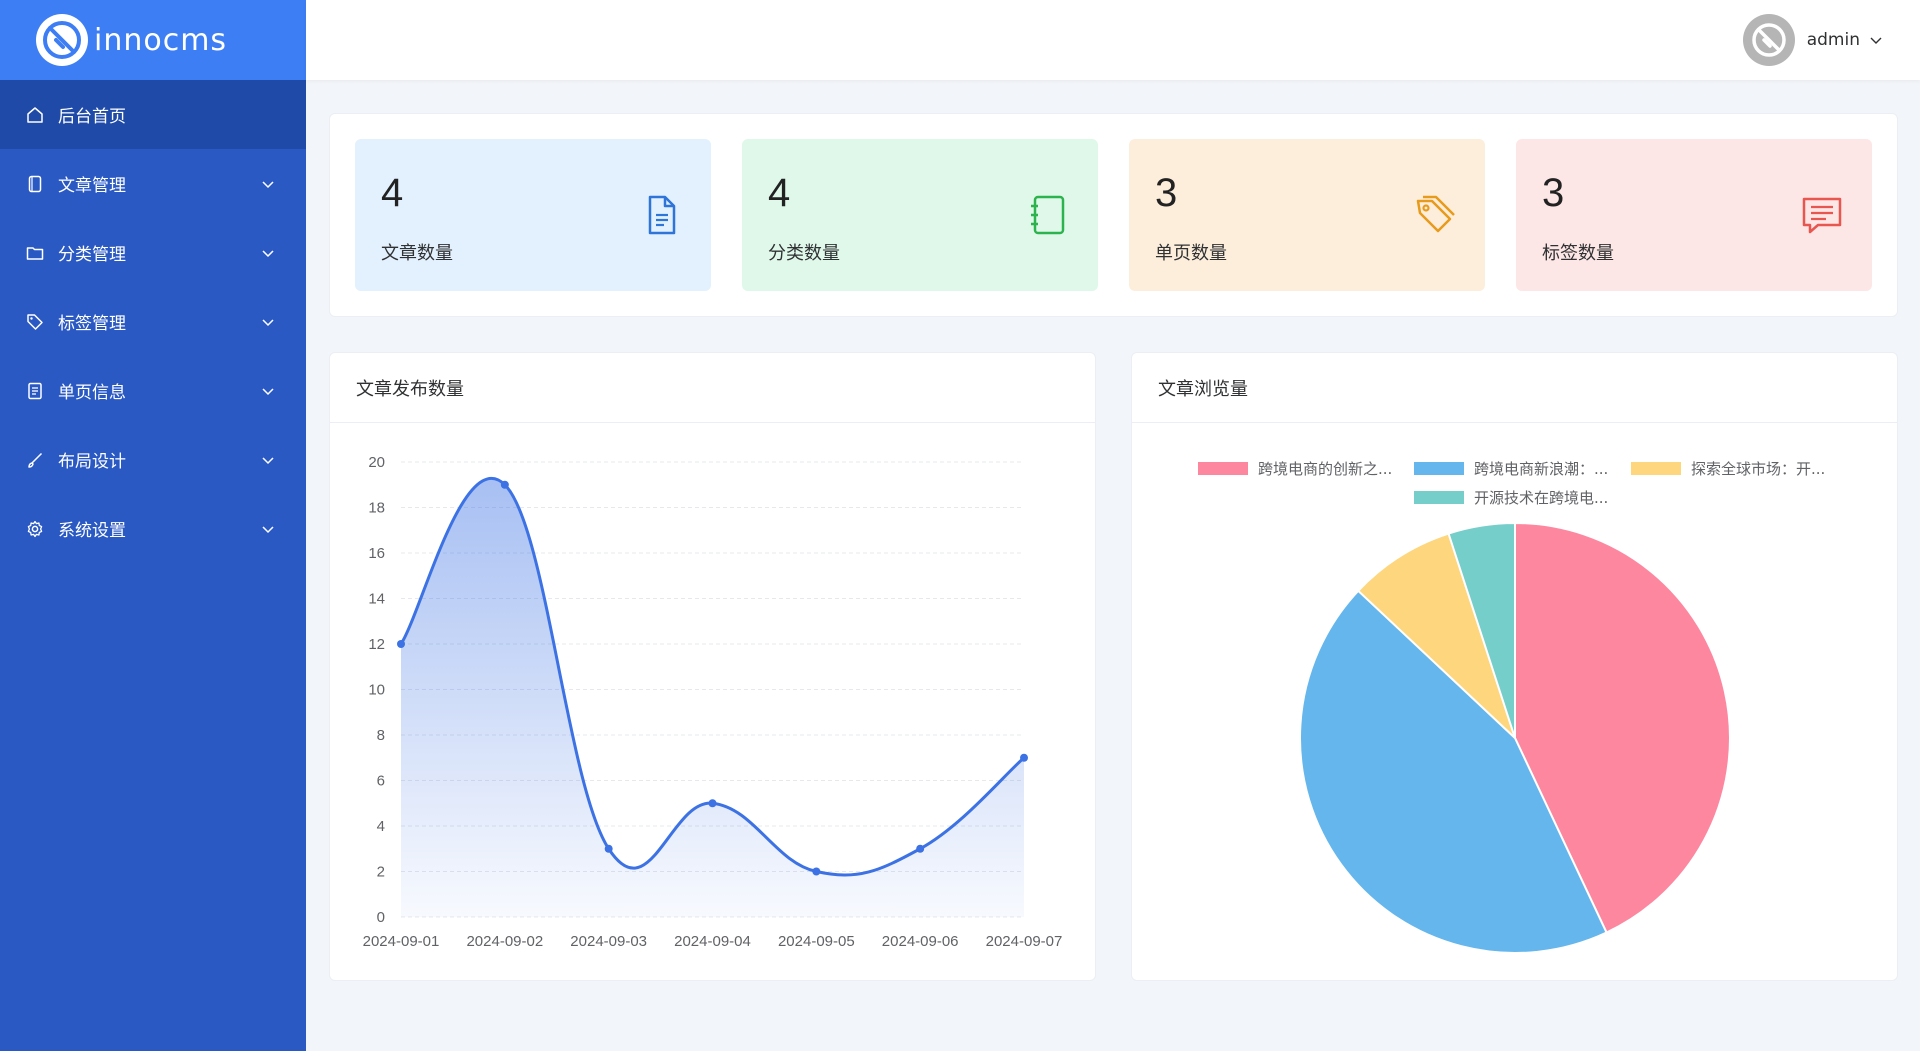 This screenshot has width=1920, height=1051. Describe the element at coordinates (1191, 253) in the screenshot. I see `stat-label: 单页数量` at that location.